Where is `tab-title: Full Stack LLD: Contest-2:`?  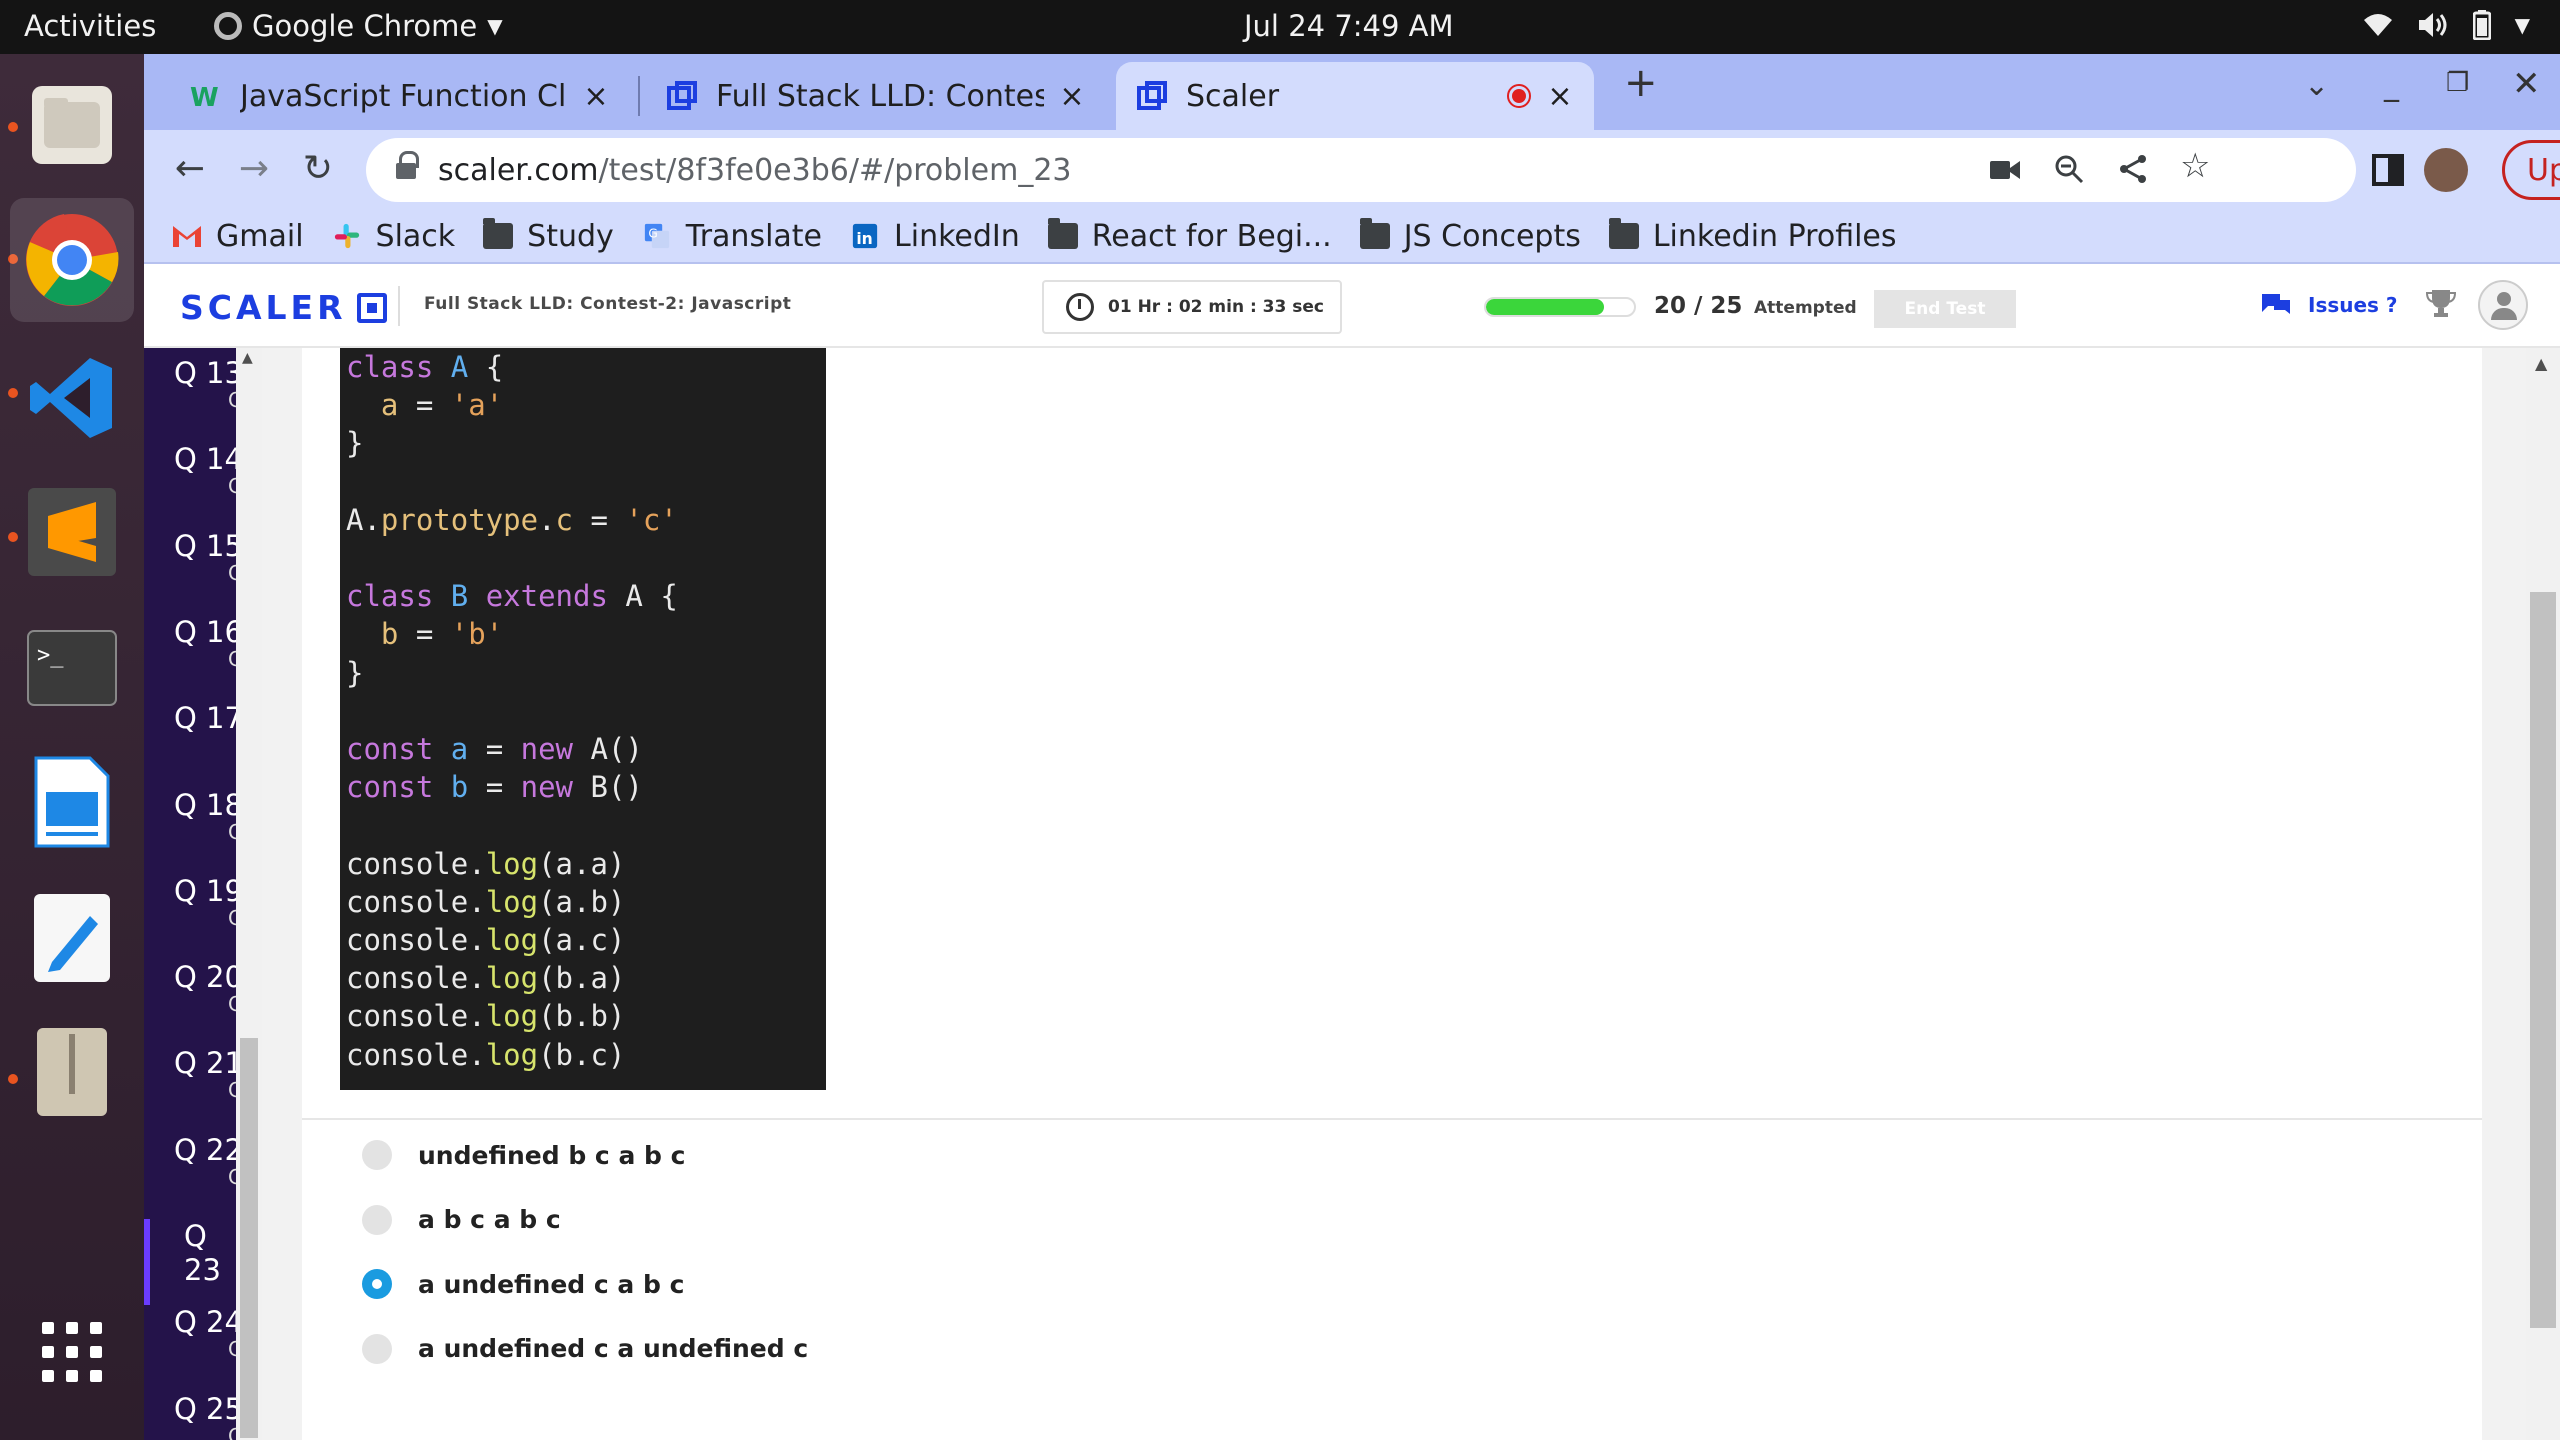
tab-title: Full Stack LLD: Contest-2: is located at coordinates (880, 96).